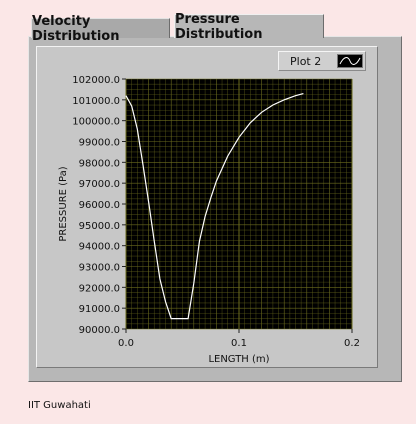 Image resolution: width=416 pixels, height=424 pixels. What do you see at coordinates (249, 27) in the screenshot?
I see `tab-pressure-distribution: Pressure Distribution` at bounding box center [249, 27].